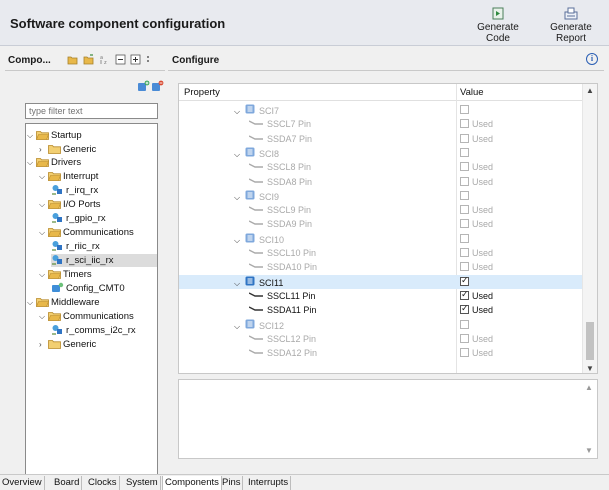 This screenshot has width=609, height=490. I want to click on tree-item: Config_CMT0, so click(88, 288).